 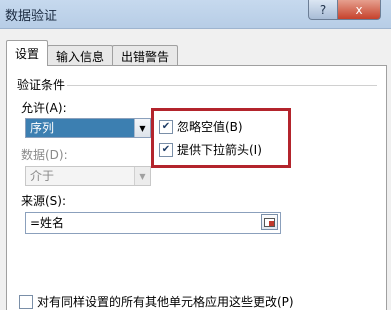 What do you see at coordinates (221, 138) in the screenshot?
I see `highlight-box` at bounding box center [221, 138].